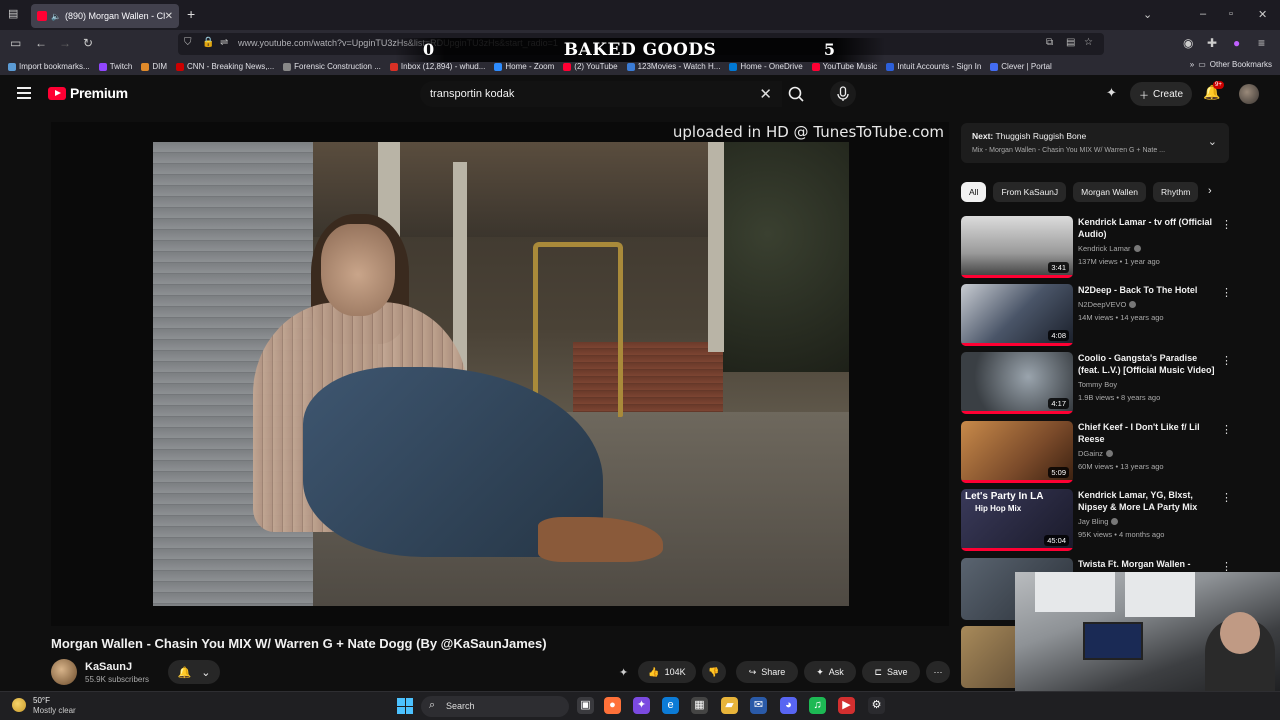 Image resolution: width=1280 pixels, height=720 pixels. What do you see at coordinates (88, 93) in the screenshot?
I see `youtube-premium-logo: Premium` at bounding box center [88, 93].